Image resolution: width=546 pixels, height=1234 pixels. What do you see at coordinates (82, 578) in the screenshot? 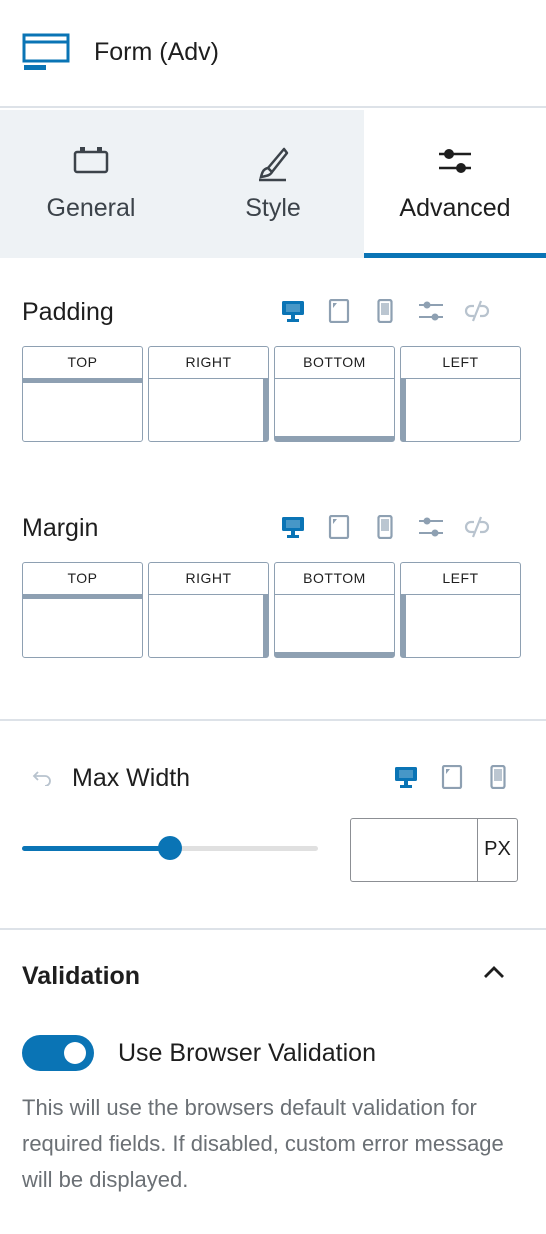
I see `margin-top-label: TOP` at bounding box center [82, 578].